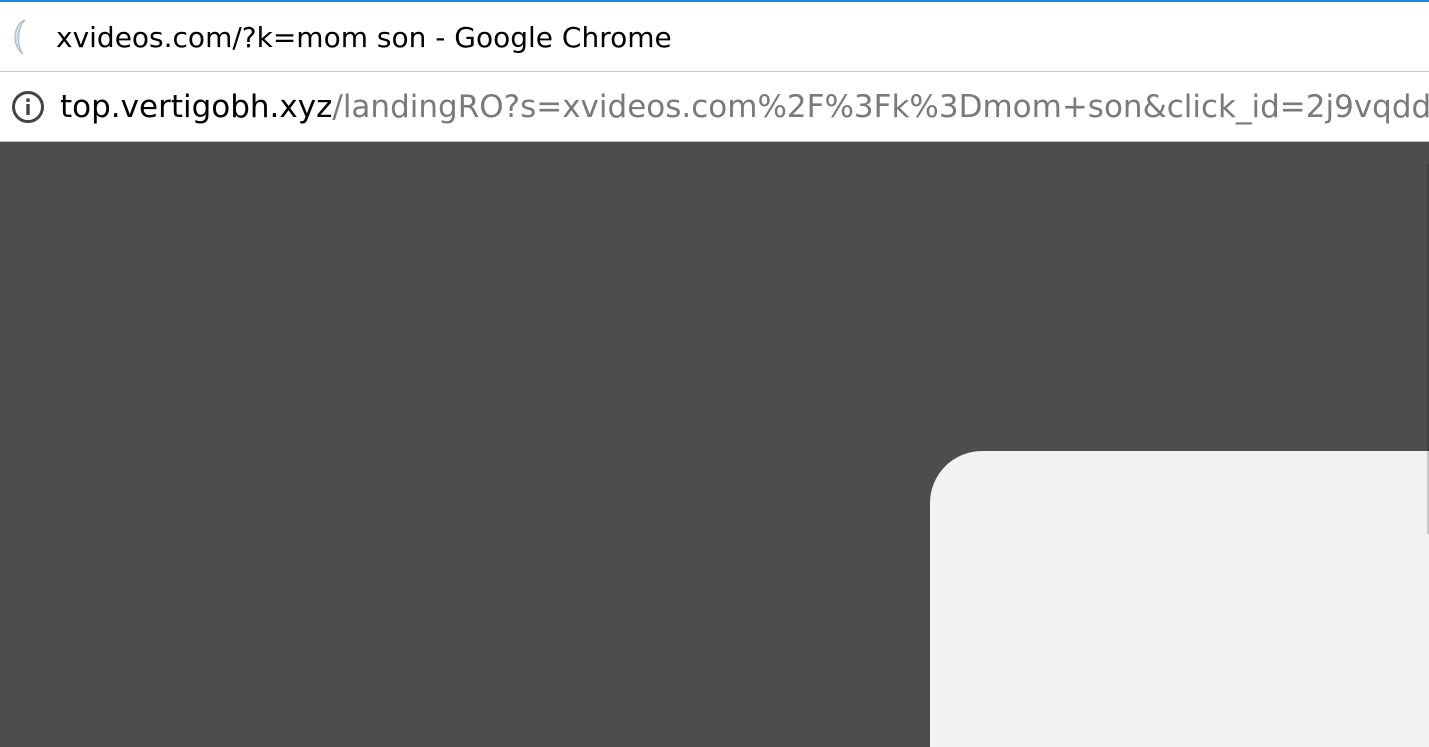  I want to click on info-icon, so click(28, 107).